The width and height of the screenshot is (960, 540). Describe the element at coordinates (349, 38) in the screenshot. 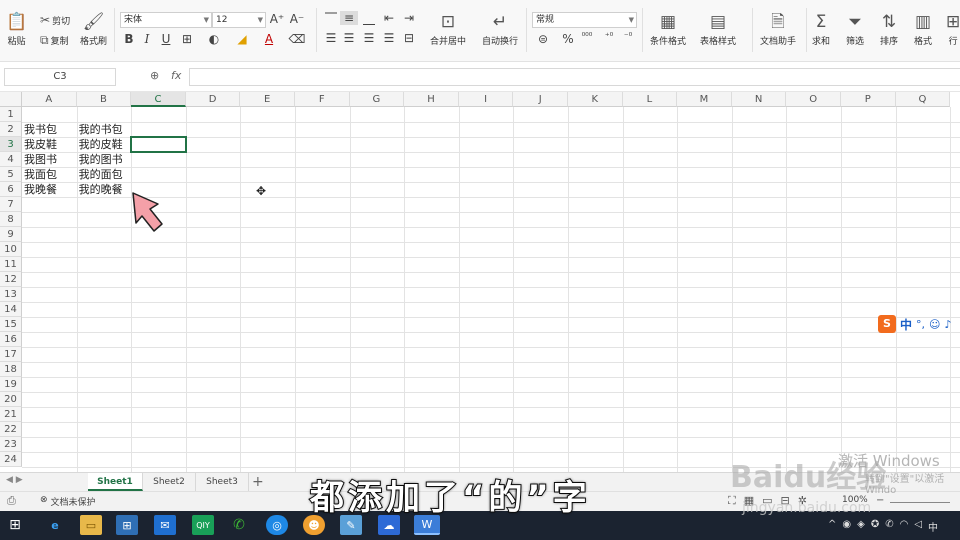

I see `align-center-icon: ☰` at that location.